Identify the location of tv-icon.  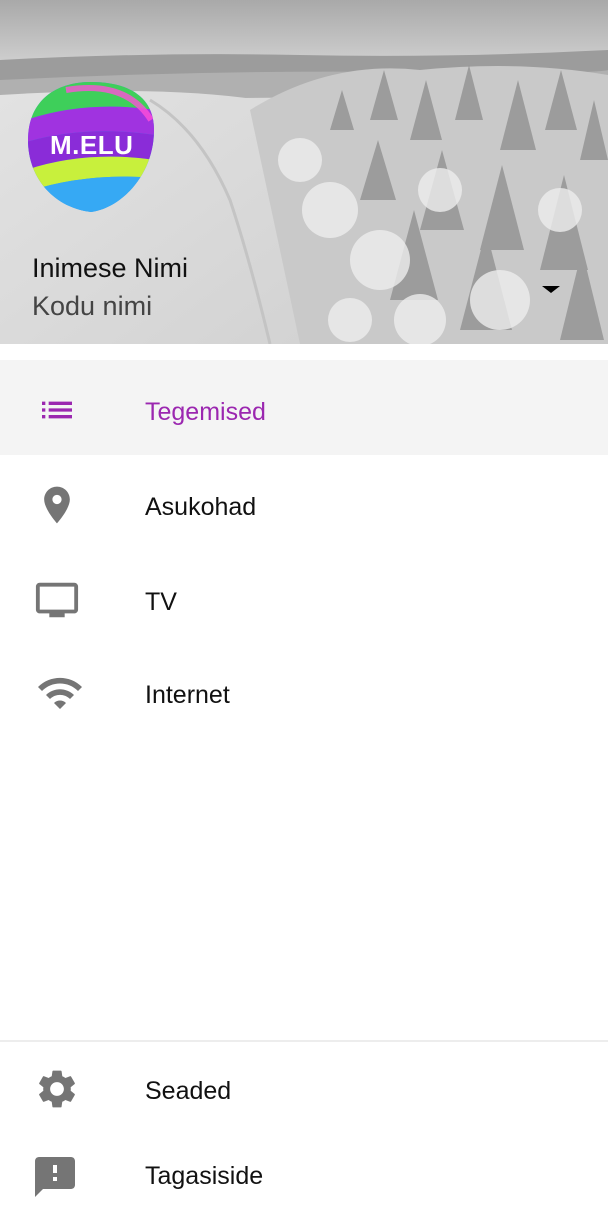
(57, 600).